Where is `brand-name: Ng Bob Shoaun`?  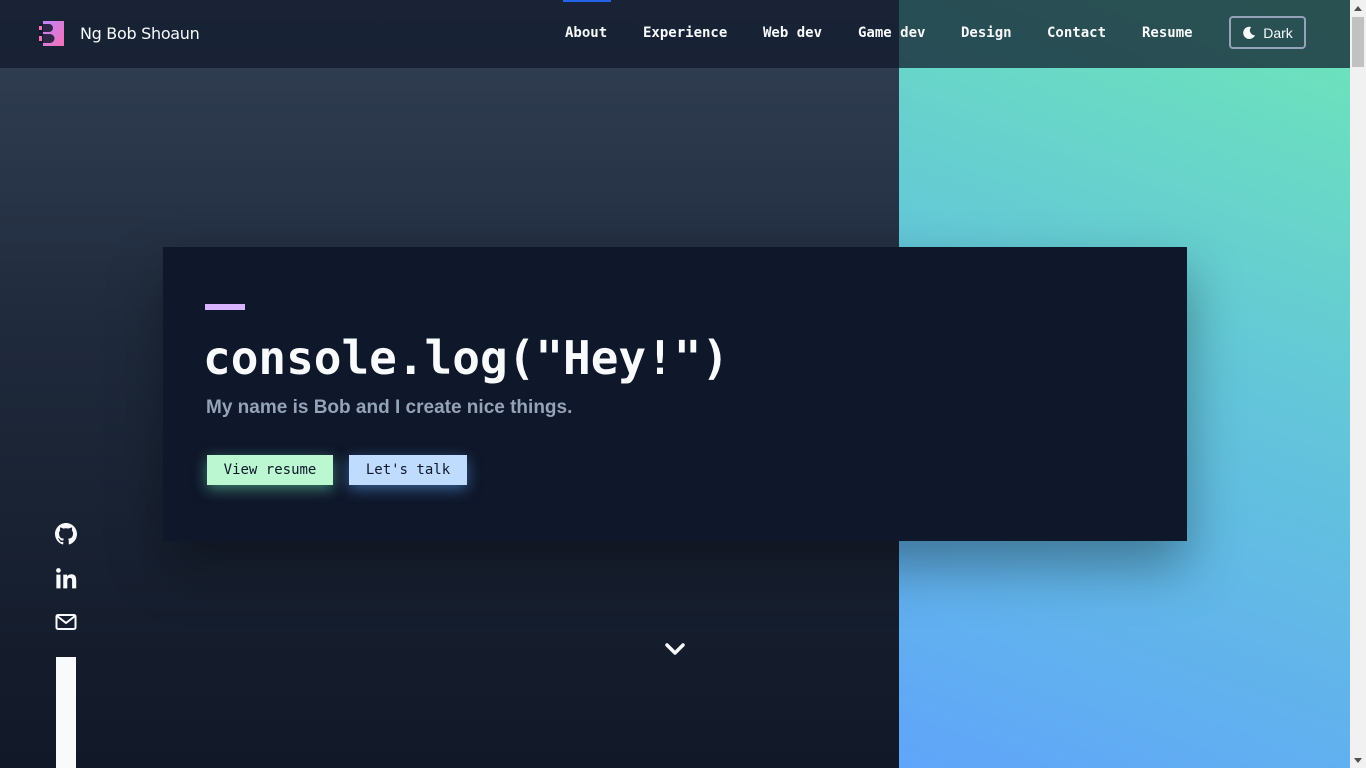
brand-name: Ng Bob Shoaun is located at coordinates (140, 33).